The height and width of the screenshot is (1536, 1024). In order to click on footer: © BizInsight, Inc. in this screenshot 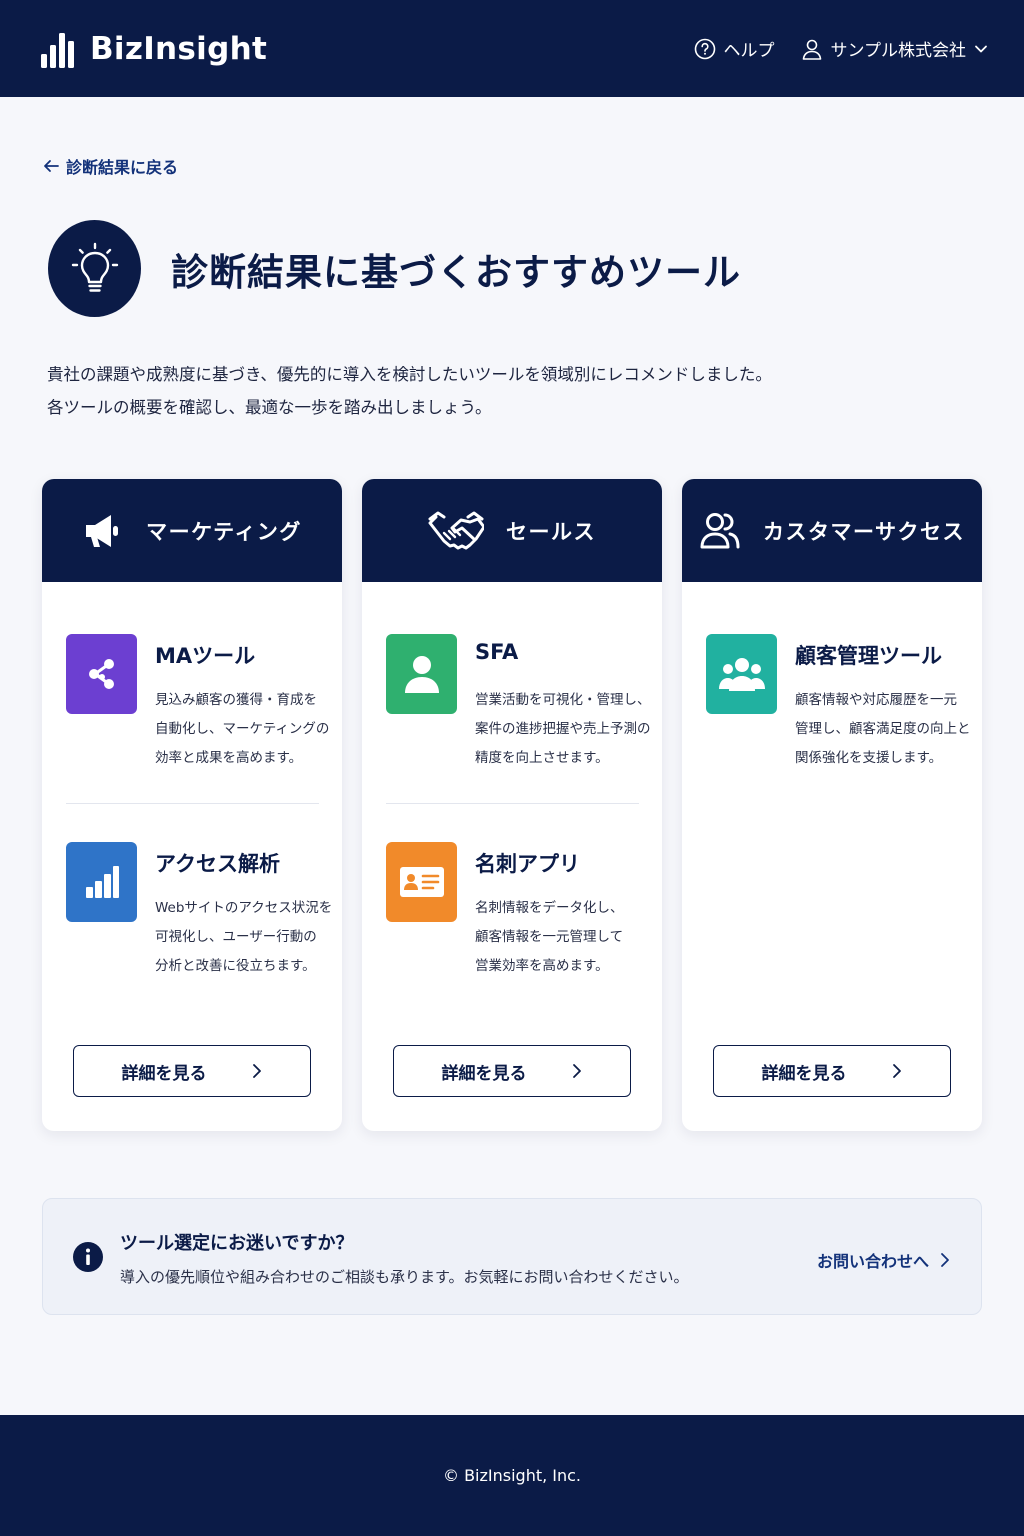, I will do `click(512, 1475)`.